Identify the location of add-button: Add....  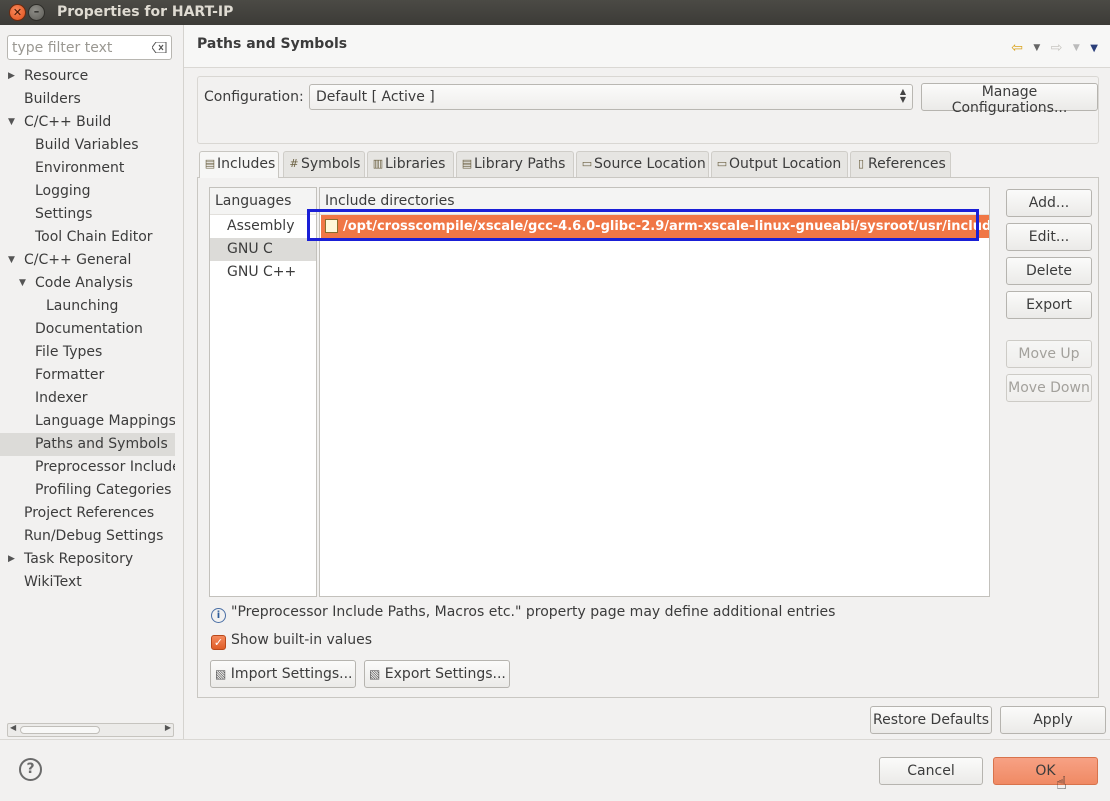
(1049, 203).